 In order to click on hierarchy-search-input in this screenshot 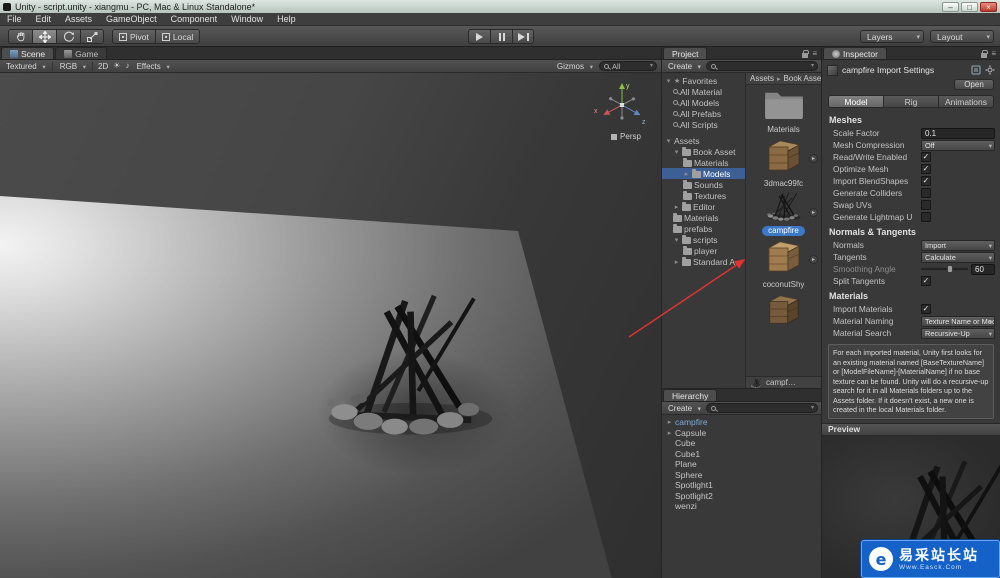, I will do `click(762, 408)`.